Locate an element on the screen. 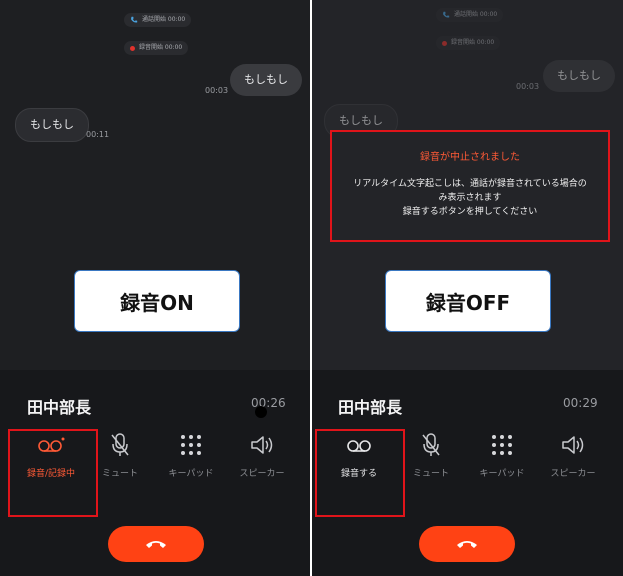 Image resolution: width=623 pixels, height=576 pixels. mute-button: ミュート is located at coordinates (431, 460).